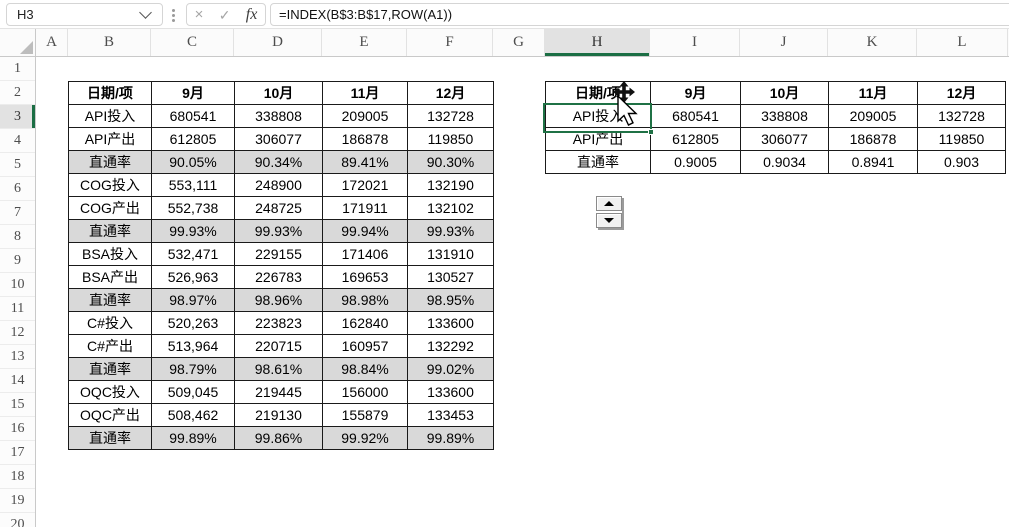  Describe the element at coordinates (193, 139) in the screenshot. I see `value-cell: 612805` at that location.